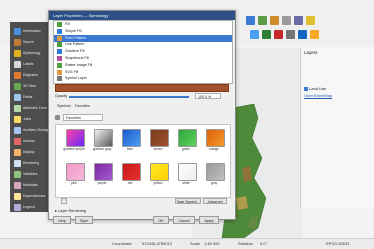  What do you see at coordinates (79, 64) in the screenshot?
I see `option-label: Raster Image Fill` at bounding box center [79, 64].